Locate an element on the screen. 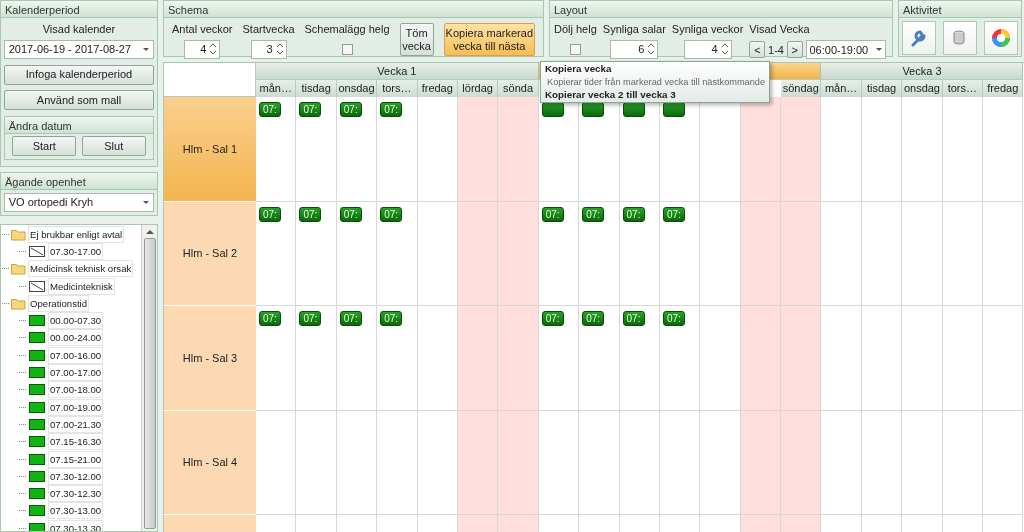 This screenshot has width=1024, height=532. start-week-spinner: 3 is located at coordinates (268, 49).